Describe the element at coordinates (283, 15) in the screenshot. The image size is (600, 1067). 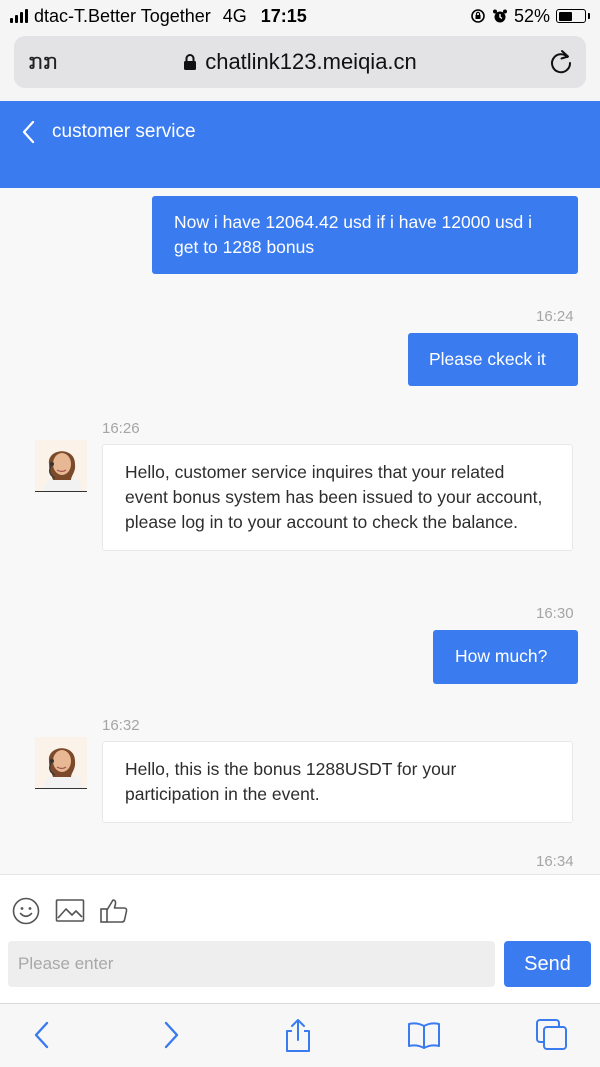
I see `status-time: 17:15` at that location.